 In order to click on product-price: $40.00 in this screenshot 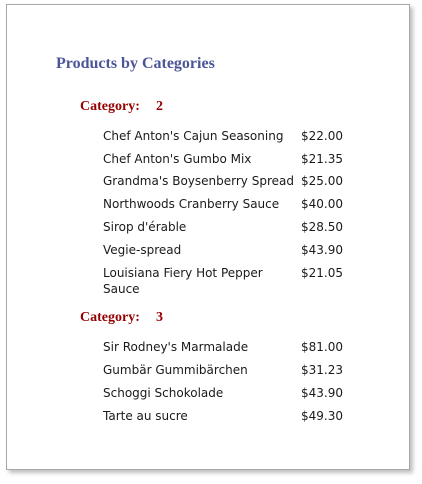, I will do `click(322, 204)`.